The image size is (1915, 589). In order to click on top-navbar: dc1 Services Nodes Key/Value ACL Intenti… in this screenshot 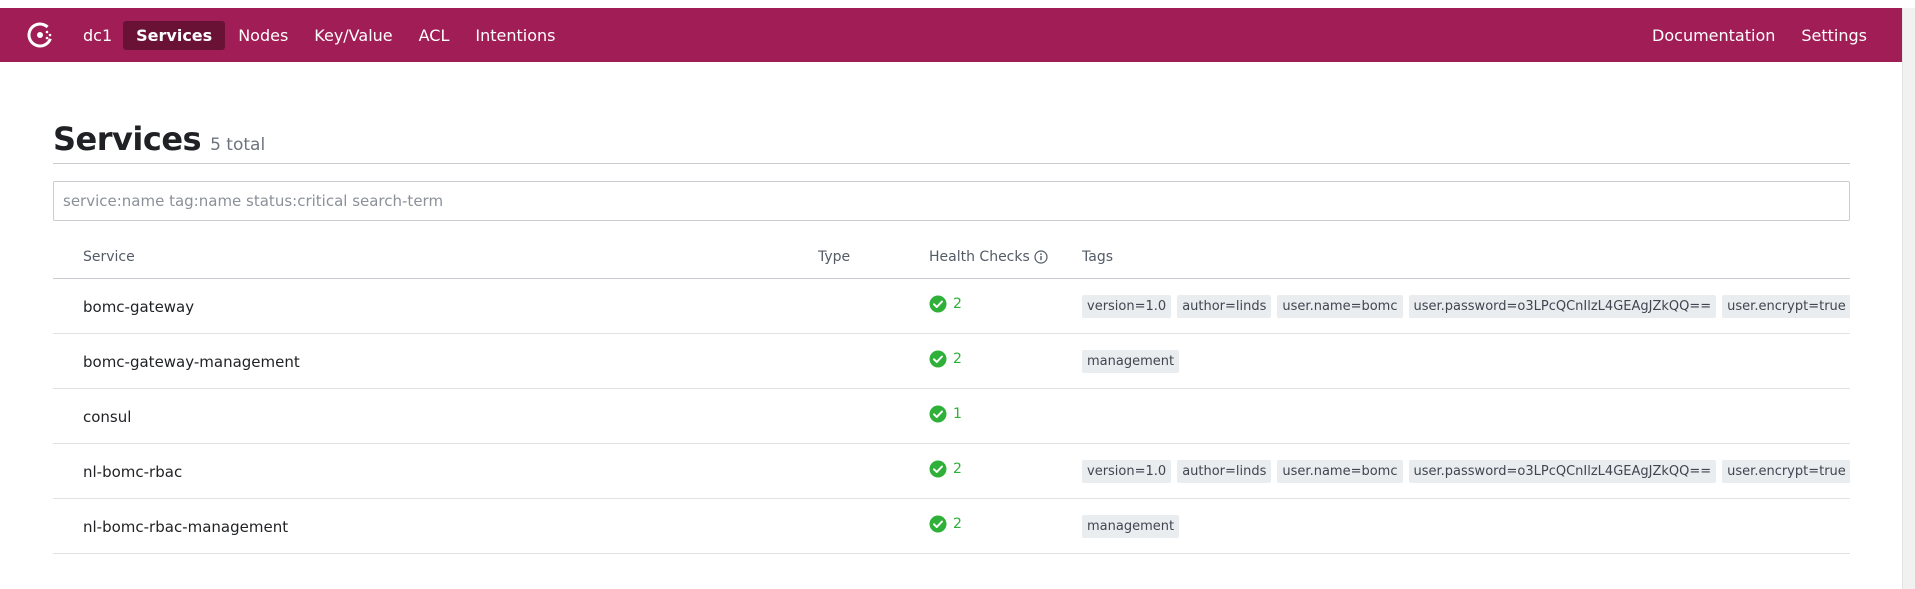, I will do `click(951, 35)`.